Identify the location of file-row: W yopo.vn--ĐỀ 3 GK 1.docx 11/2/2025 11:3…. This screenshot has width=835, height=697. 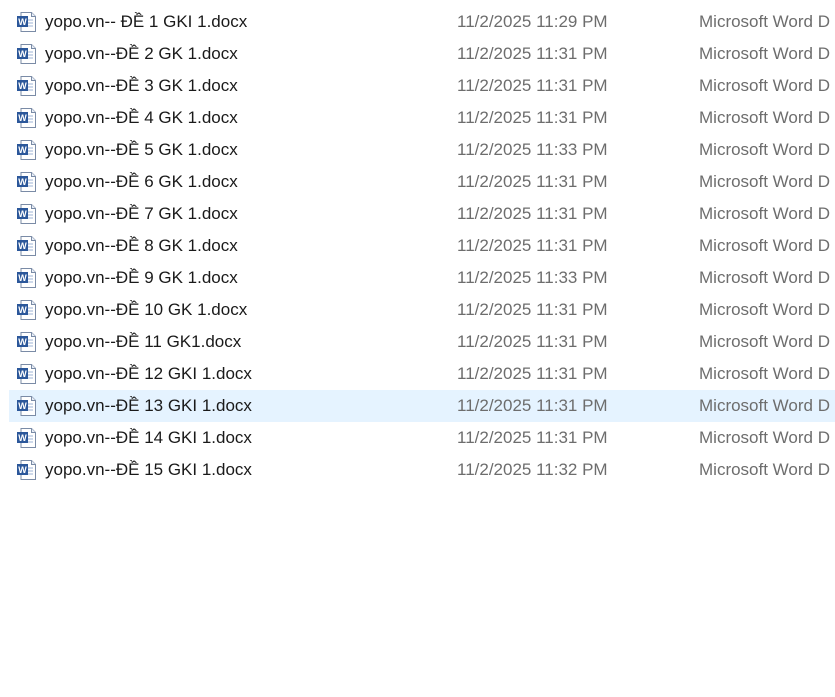
(422, 86).